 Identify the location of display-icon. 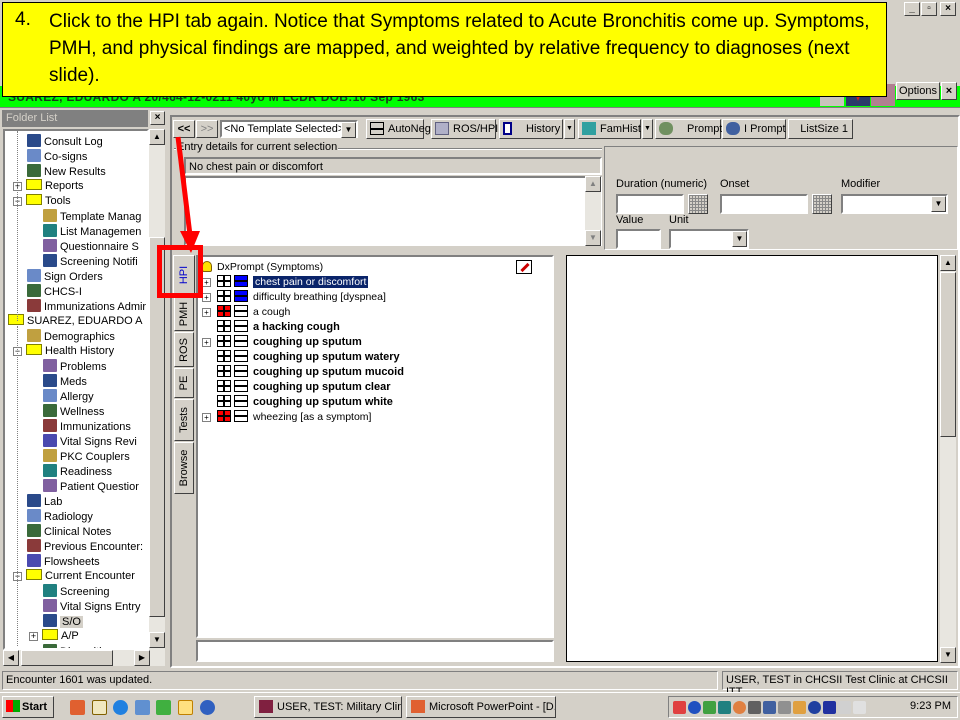
(799, 707).